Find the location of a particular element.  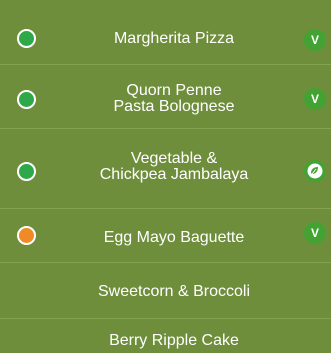

vegan-leaf-icon is located at coordinates (315, 171).